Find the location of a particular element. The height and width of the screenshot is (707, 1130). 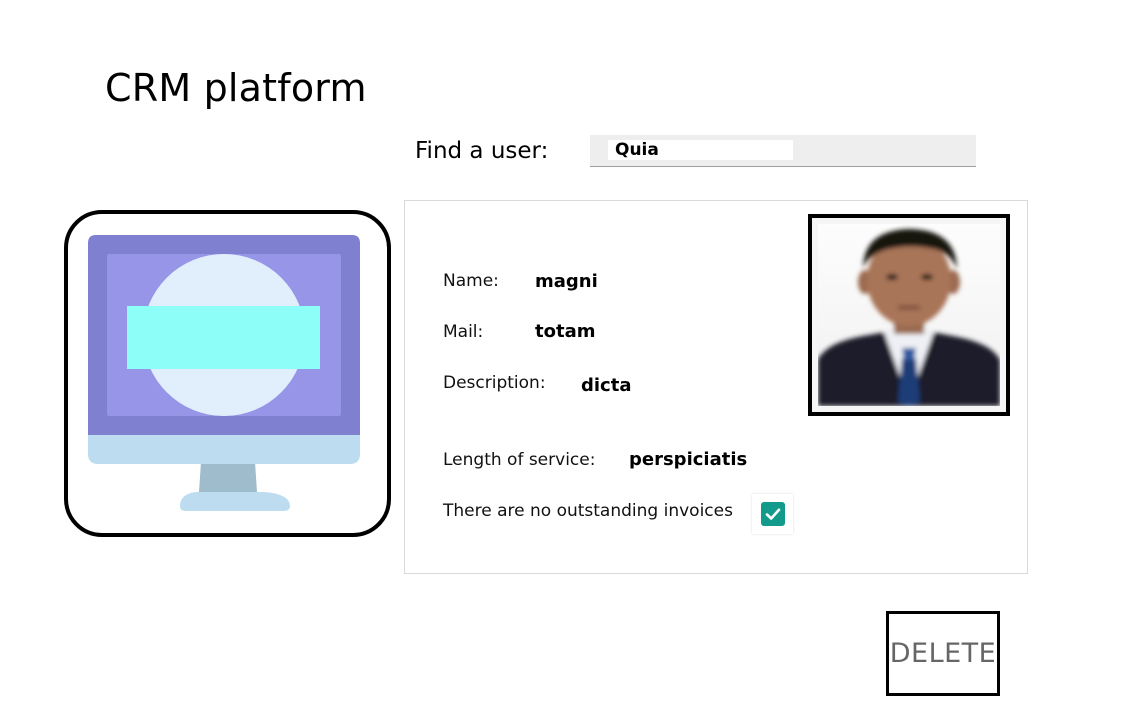

find-user-label: Find a user: is located at coordinates (482, 151).